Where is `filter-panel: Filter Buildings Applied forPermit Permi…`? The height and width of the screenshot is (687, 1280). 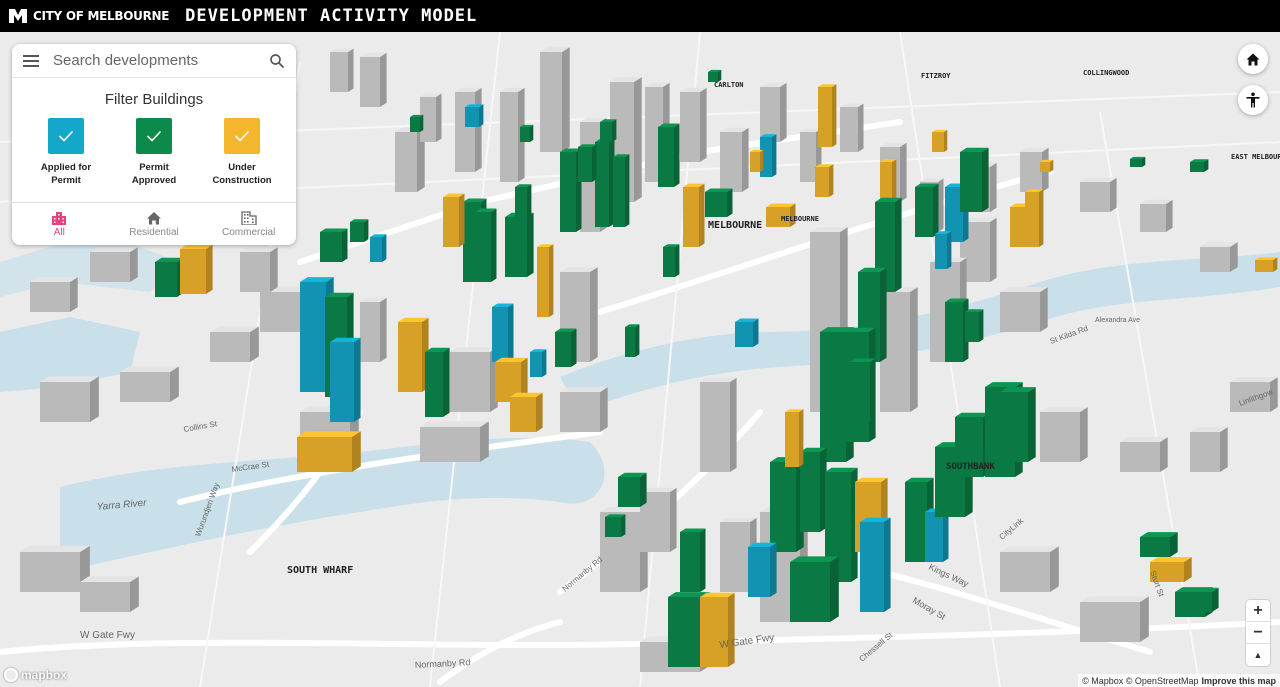
filter-panel: Filter Buildings Applied forPermit Permi… is located at coordinates (154, 144).